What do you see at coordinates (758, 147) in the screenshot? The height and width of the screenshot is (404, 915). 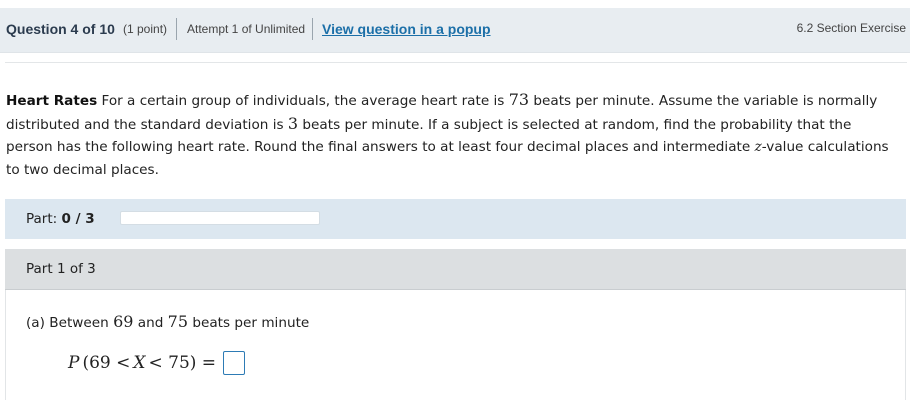 I see `z-symbol: z` at bounding box center [758, 147].